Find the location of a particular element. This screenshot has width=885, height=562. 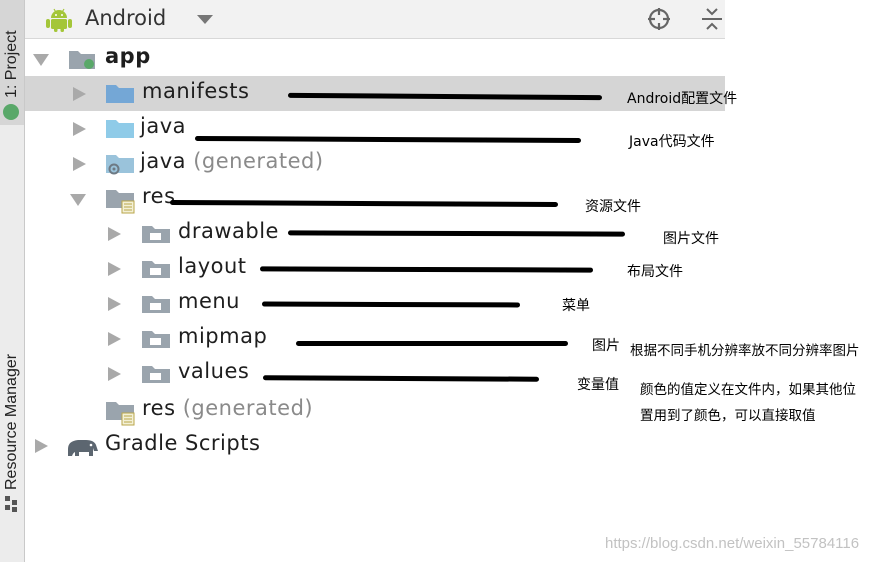

note-layout: 布局文件 is located at coordinates (655, 272).